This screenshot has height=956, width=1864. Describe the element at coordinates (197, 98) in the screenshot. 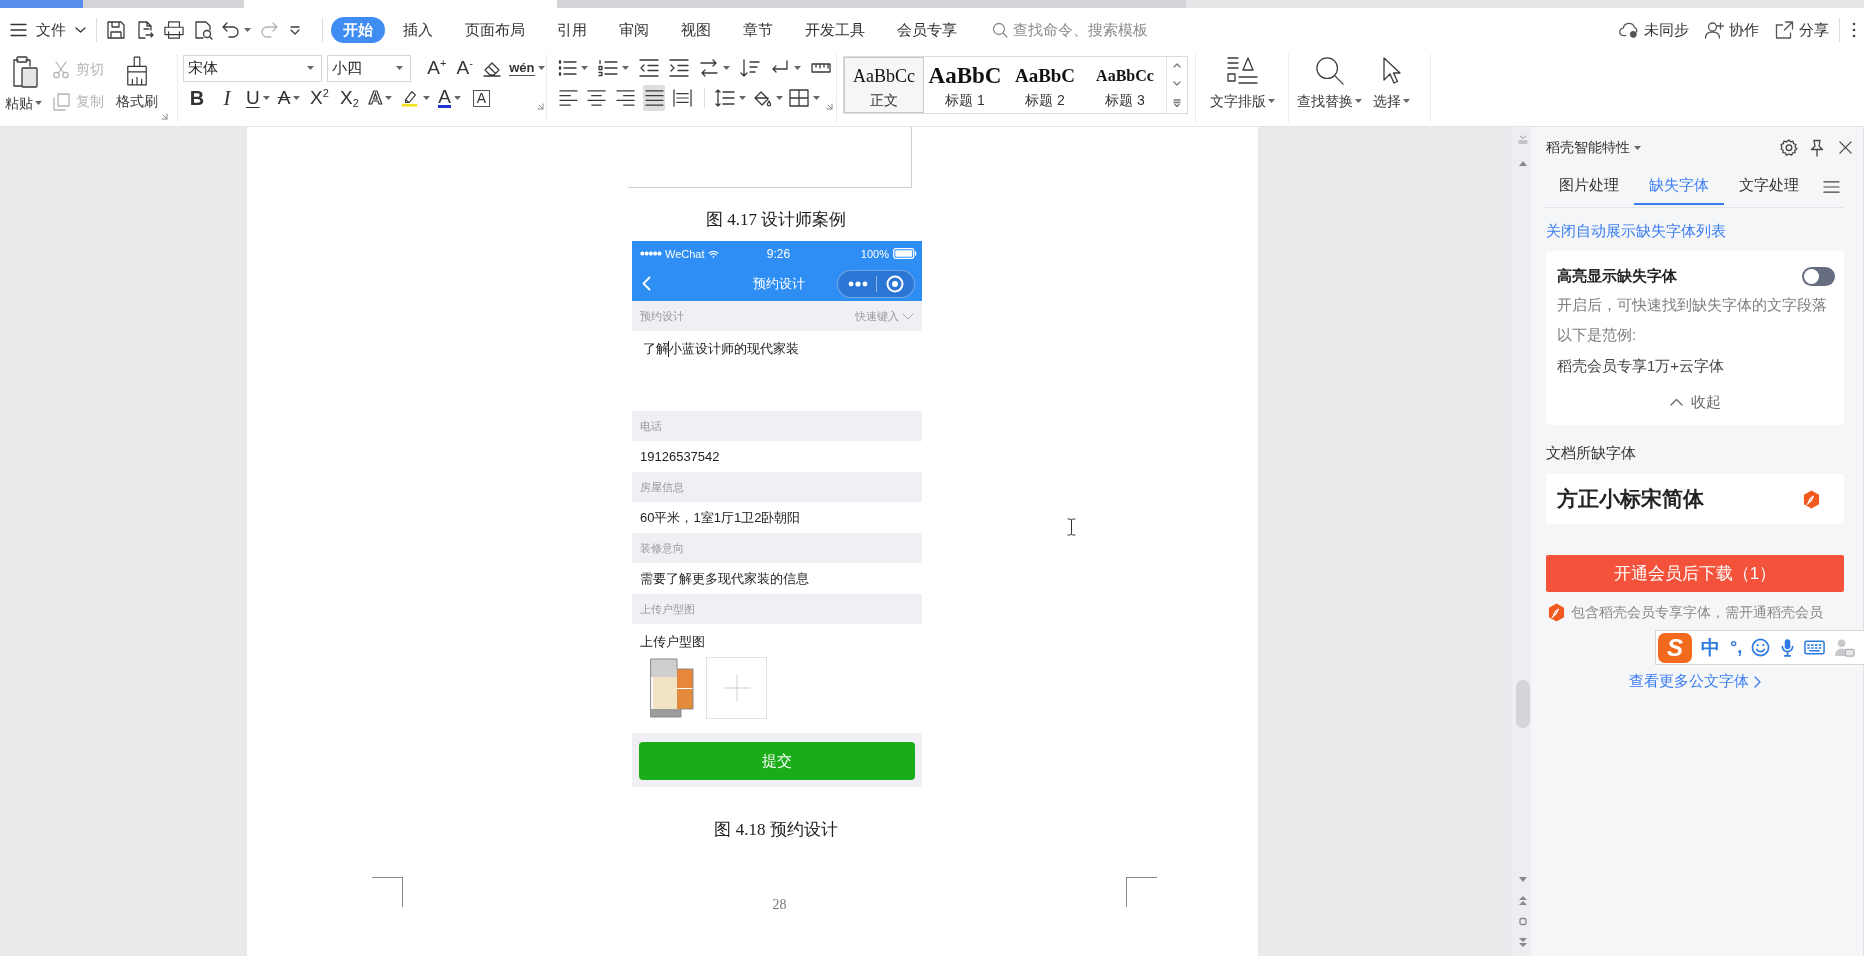

I see `bold-button: B` at that location.